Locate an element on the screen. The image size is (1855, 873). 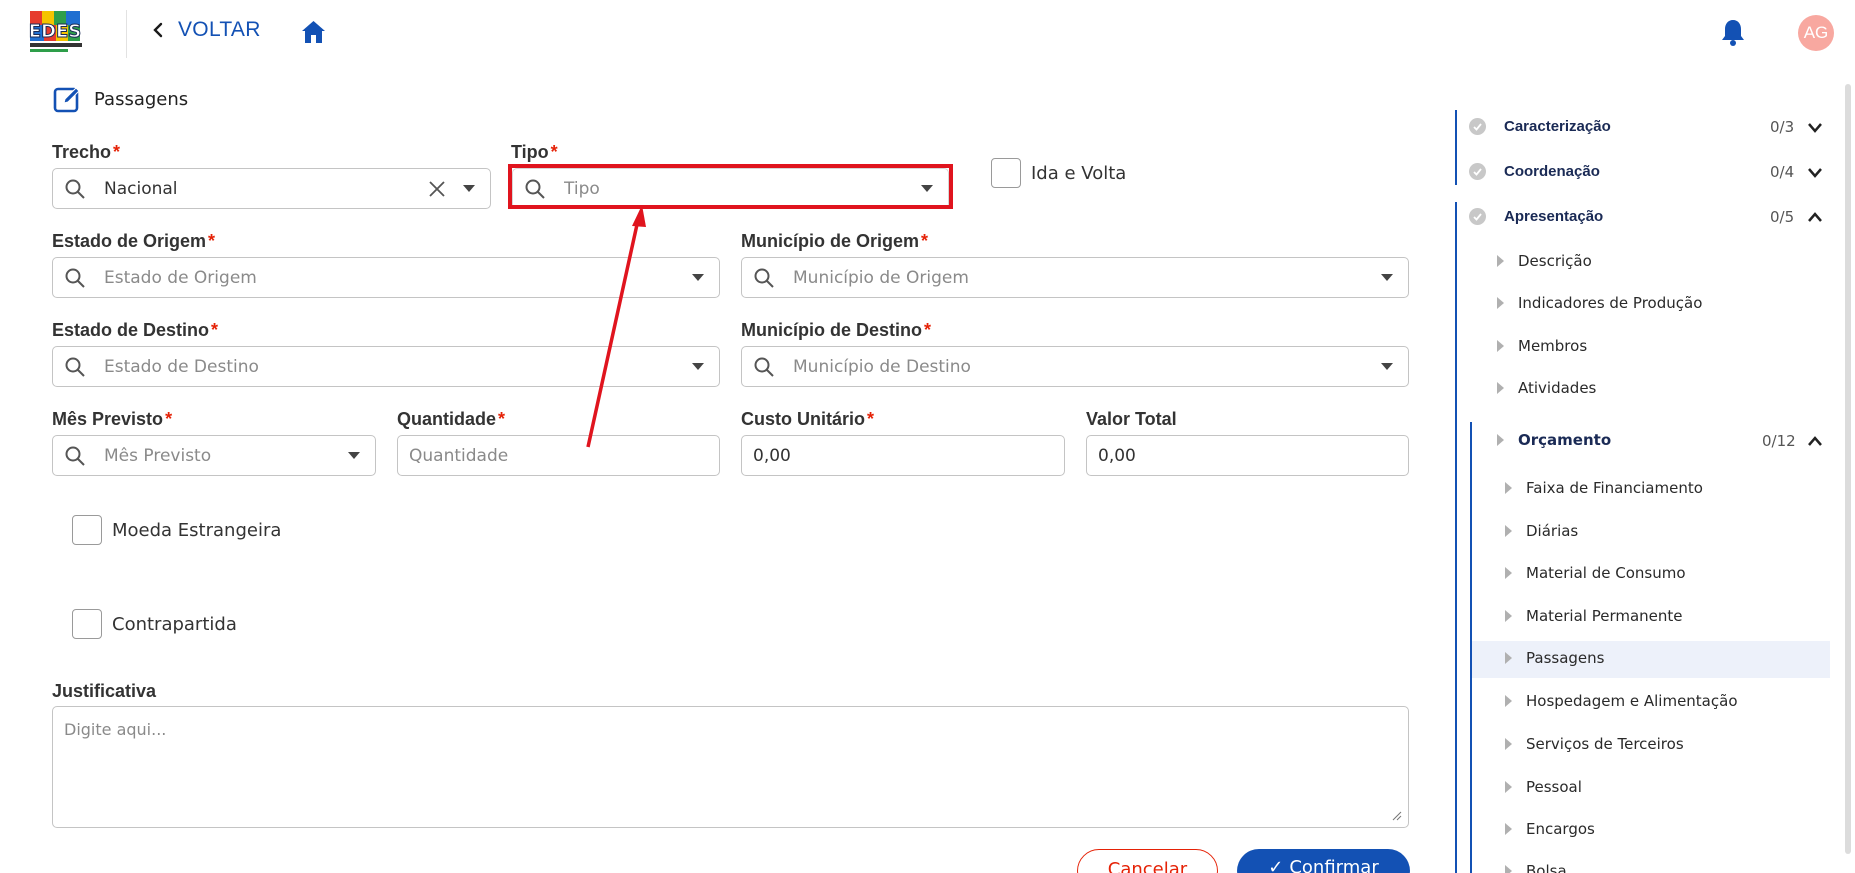
nav-item-membros: Membros is located at coordinates (1542, 346).